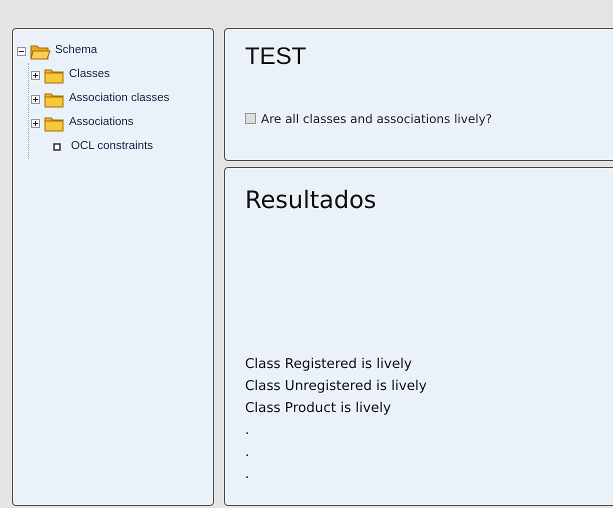 The width and height of the screenshot is (613, 508). I want to click on collapse-icon, so click(21, 51).